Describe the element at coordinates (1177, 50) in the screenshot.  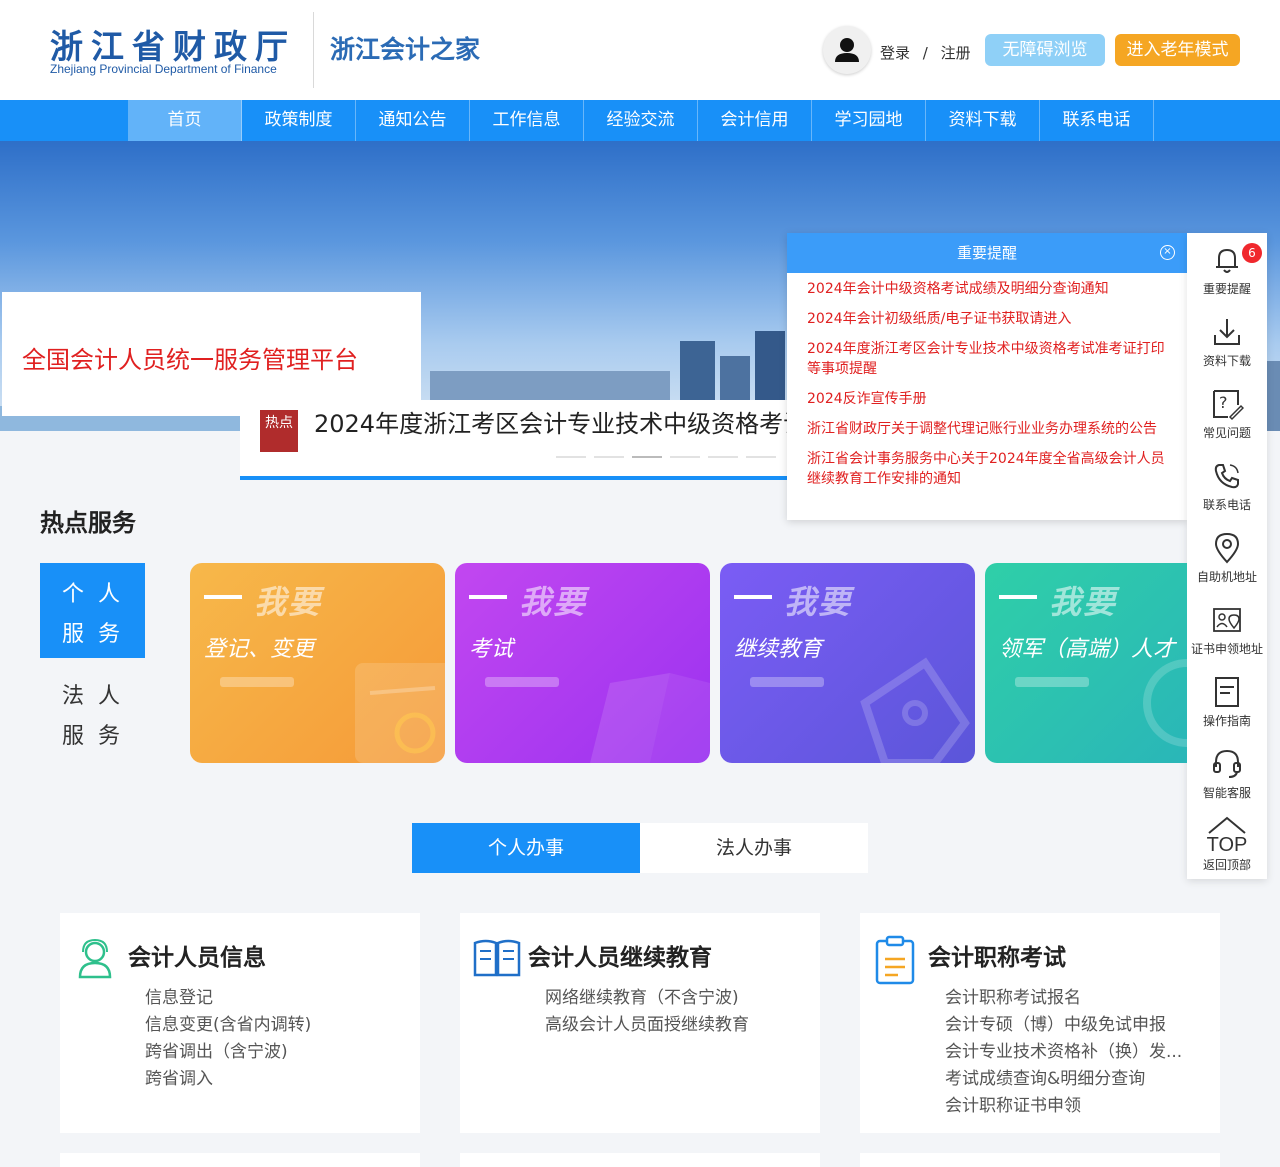
I see `elder-mode-button: 进入老年模式` at that location.